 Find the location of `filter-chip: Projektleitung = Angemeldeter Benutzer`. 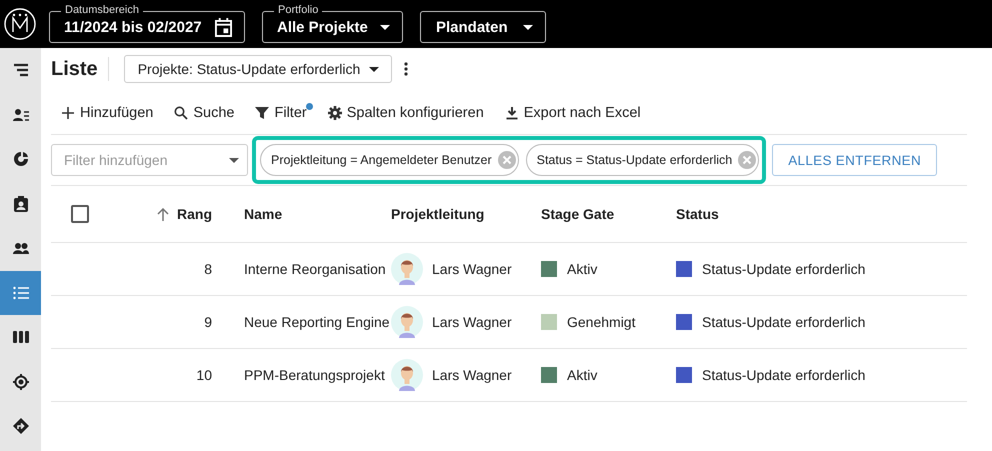

filter-chip: Projektleitung = Angemeldeter Benutzer is located at coordinates (389, 160).